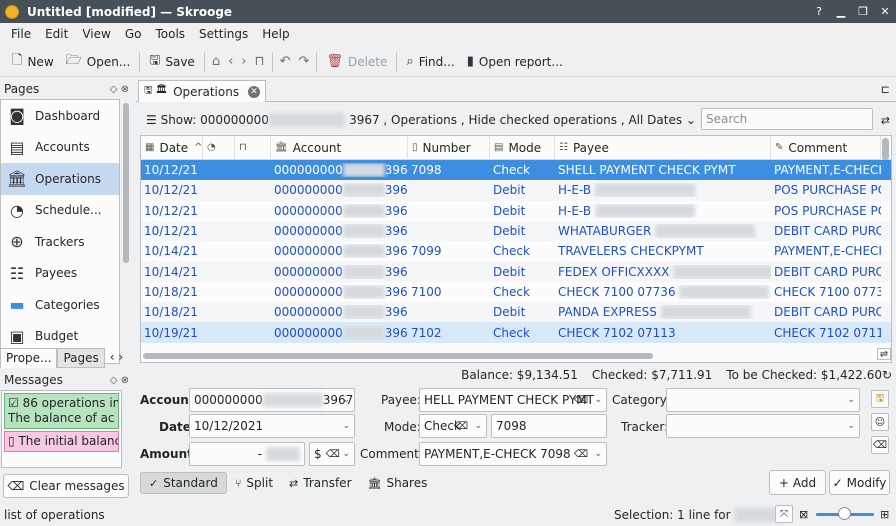 Image resolution: width=896 pixels, height=526 pixels. What do you see at coordinates (826, 148) in the screenshot?
I see `column-comment: ✎ Comment` at bounding box center [826, 148].